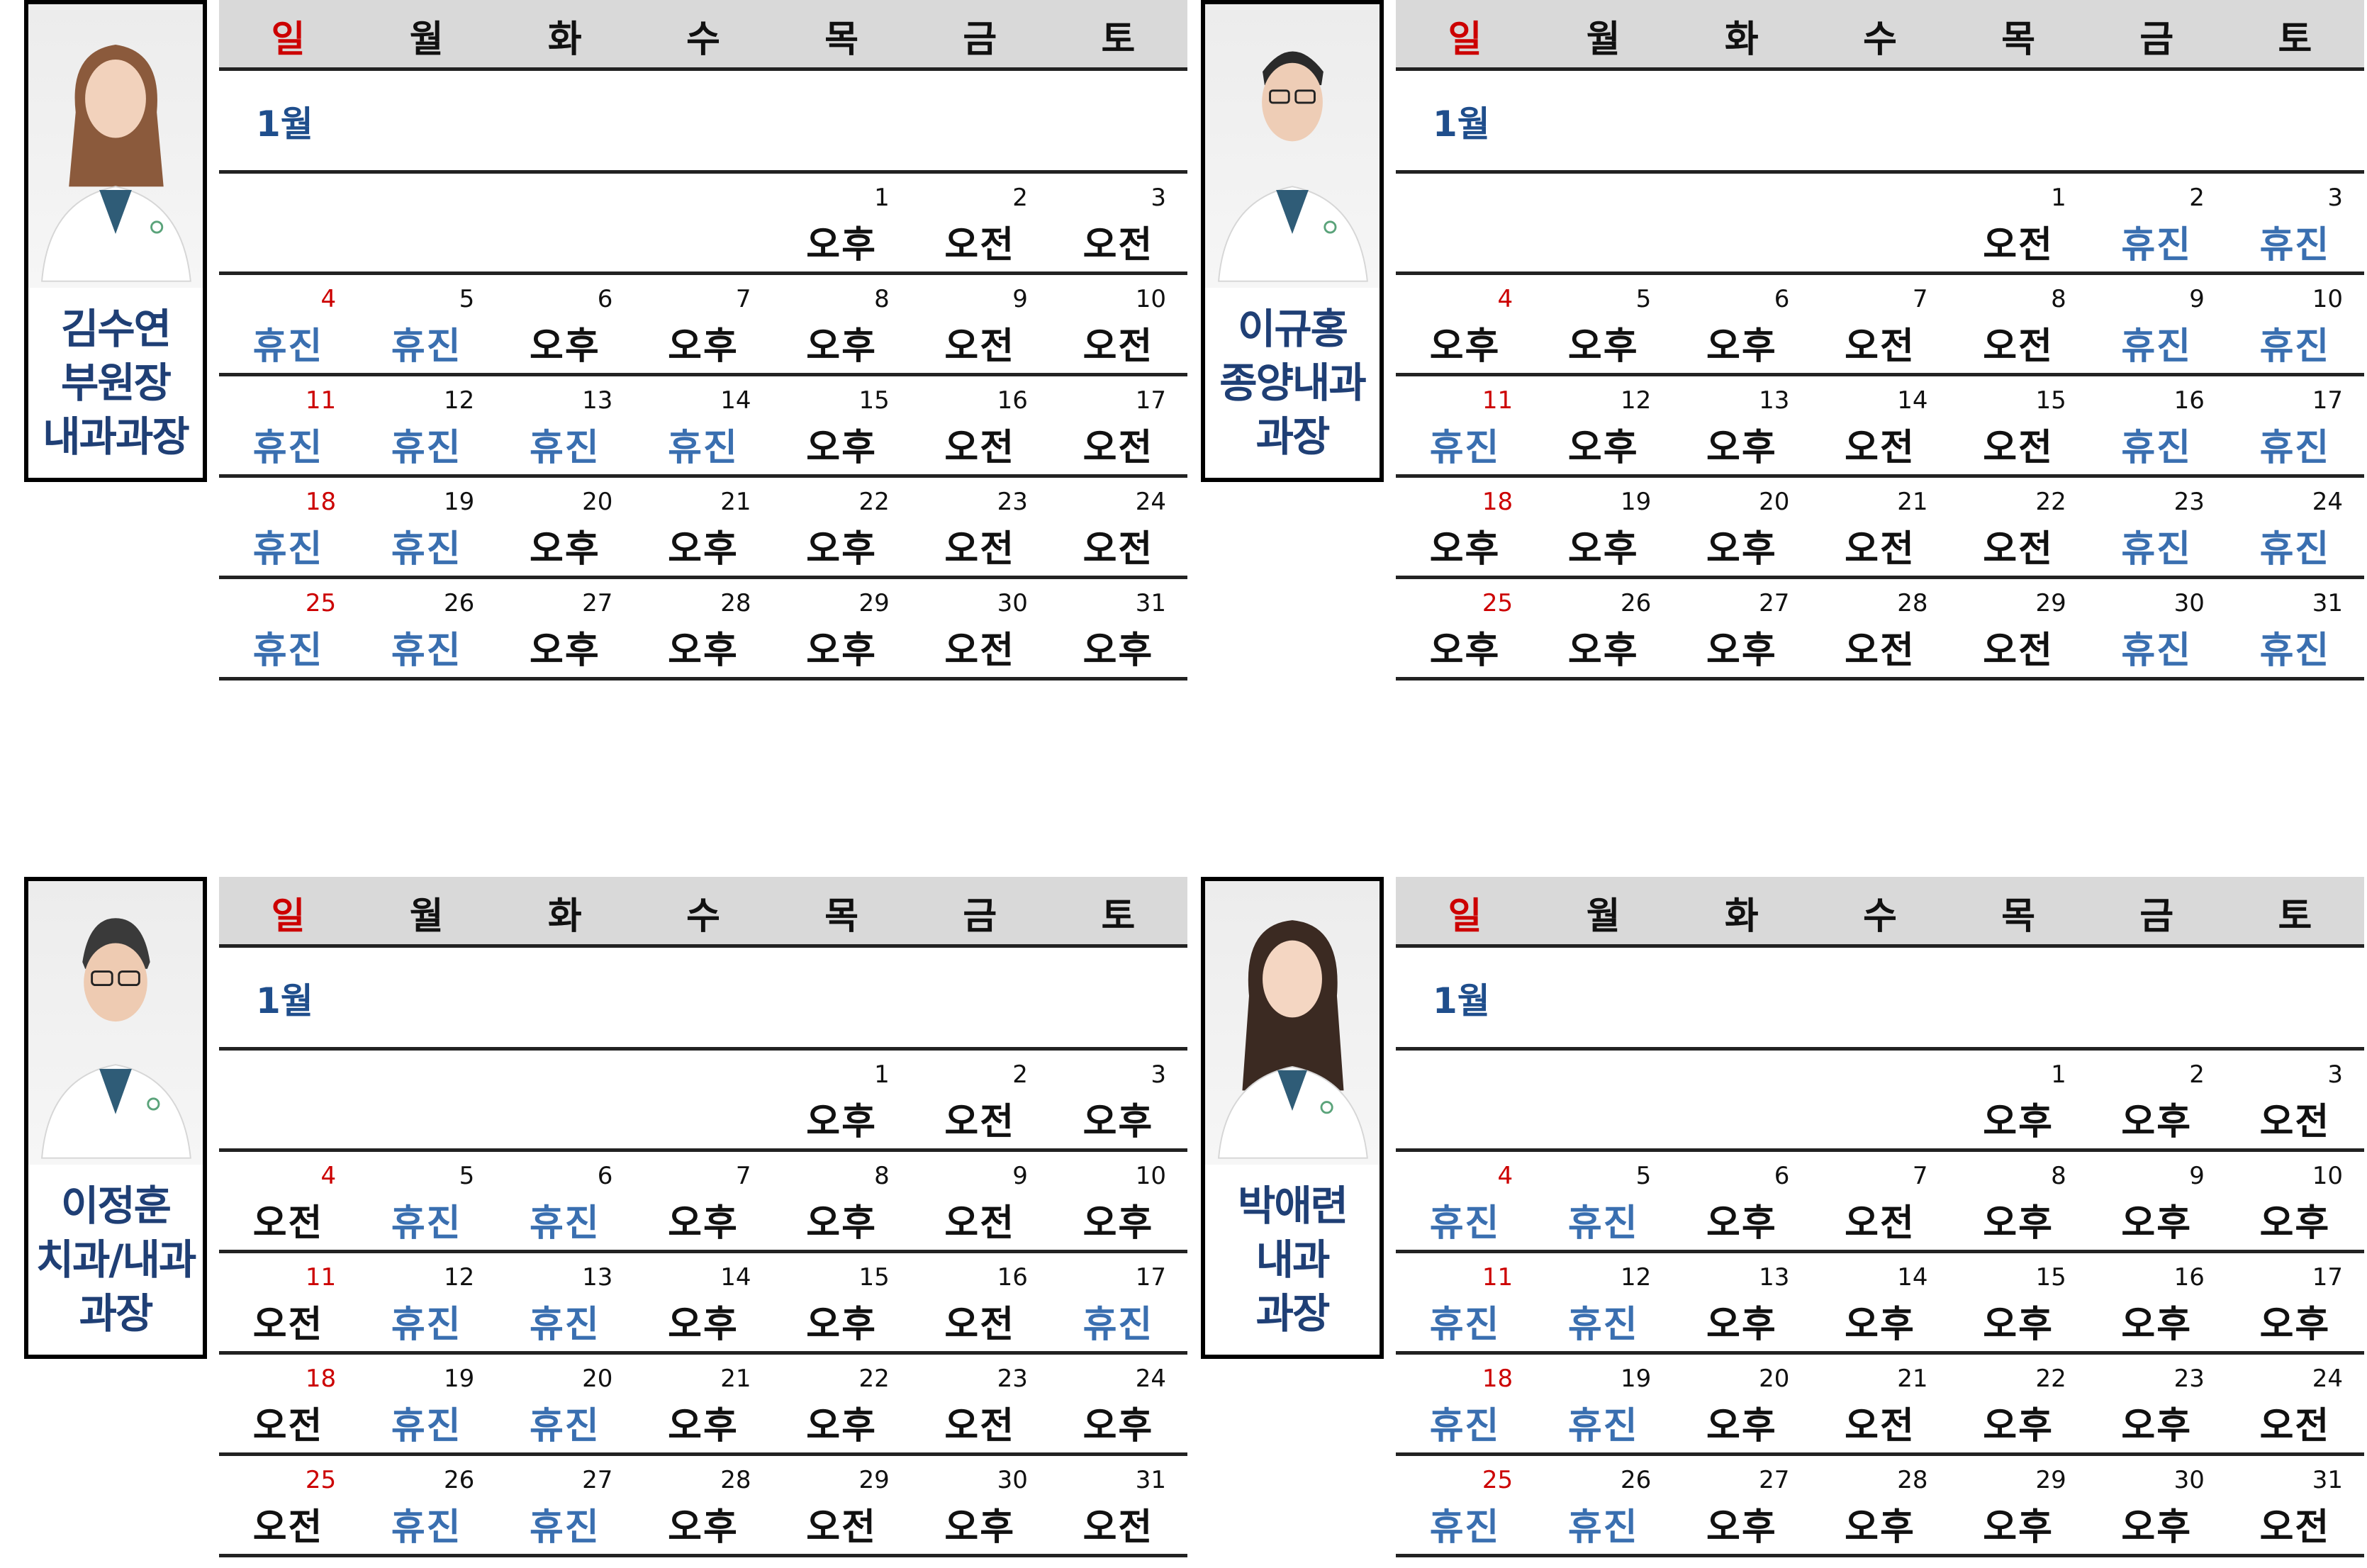 The width and height of the screenshot is (2367, 1568). What do you see at coordinates (116, 241) in the screenshot?
I see `doctor-profile: 김수연 부원장 내과과장` at bounding box center [116, 241].